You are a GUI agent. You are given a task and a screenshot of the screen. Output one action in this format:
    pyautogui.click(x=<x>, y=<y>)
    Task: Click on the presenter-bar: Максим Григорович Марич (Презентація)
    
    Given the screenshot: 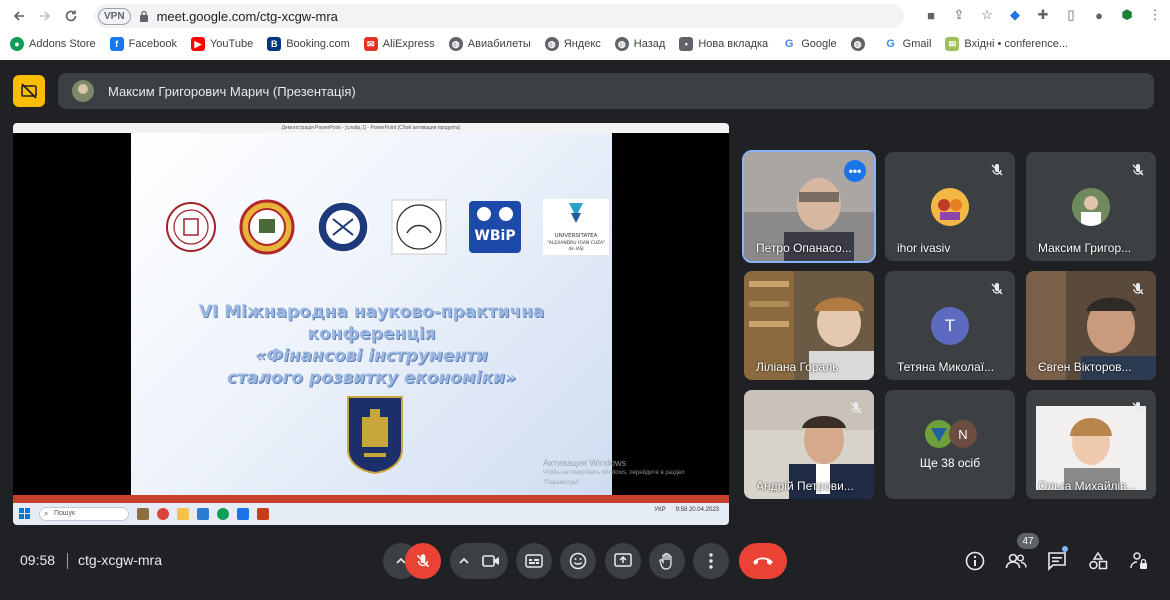 What is the action you would take?
    pyautogui.click(x=606, y=91)
    